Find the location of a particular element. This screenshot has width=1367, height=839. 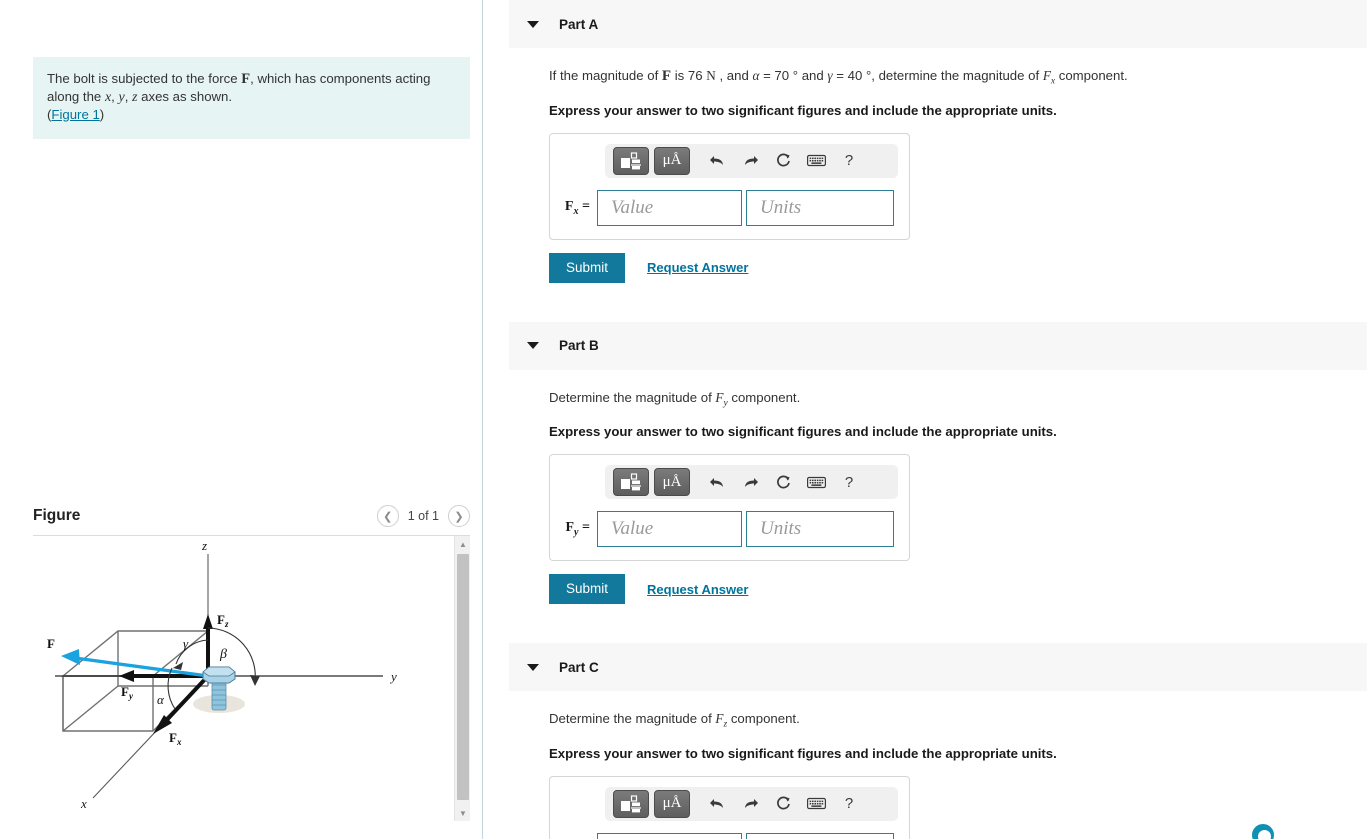

part-c-question: Determine the magnitude of Fz component. is located at coordinates (958, 722).